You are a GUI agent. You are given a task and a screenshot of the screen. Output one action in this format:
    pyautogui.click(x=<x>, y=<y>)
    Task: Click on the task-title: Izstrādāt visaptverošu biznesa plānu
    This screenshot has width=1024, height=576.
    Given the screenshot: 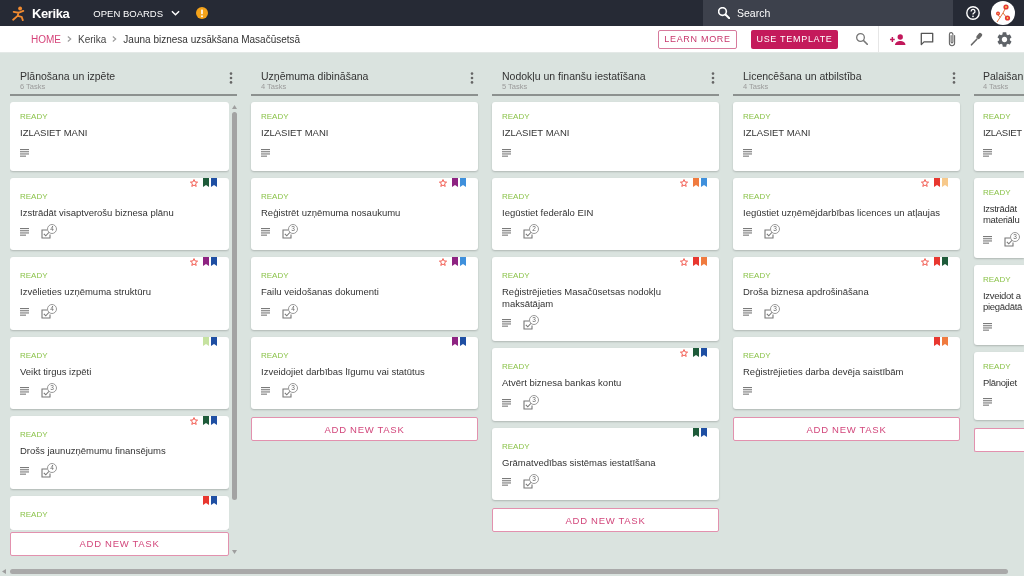 What is the action you would take?
    pyautogui.click(x=97, y=212)
    